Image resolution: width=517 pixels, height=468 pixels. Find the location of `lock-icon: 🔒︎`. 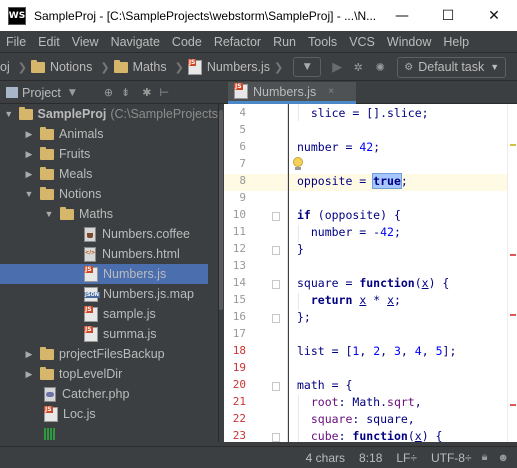

lock-icon: 🔒︎ is located at coordinates (485, 457).